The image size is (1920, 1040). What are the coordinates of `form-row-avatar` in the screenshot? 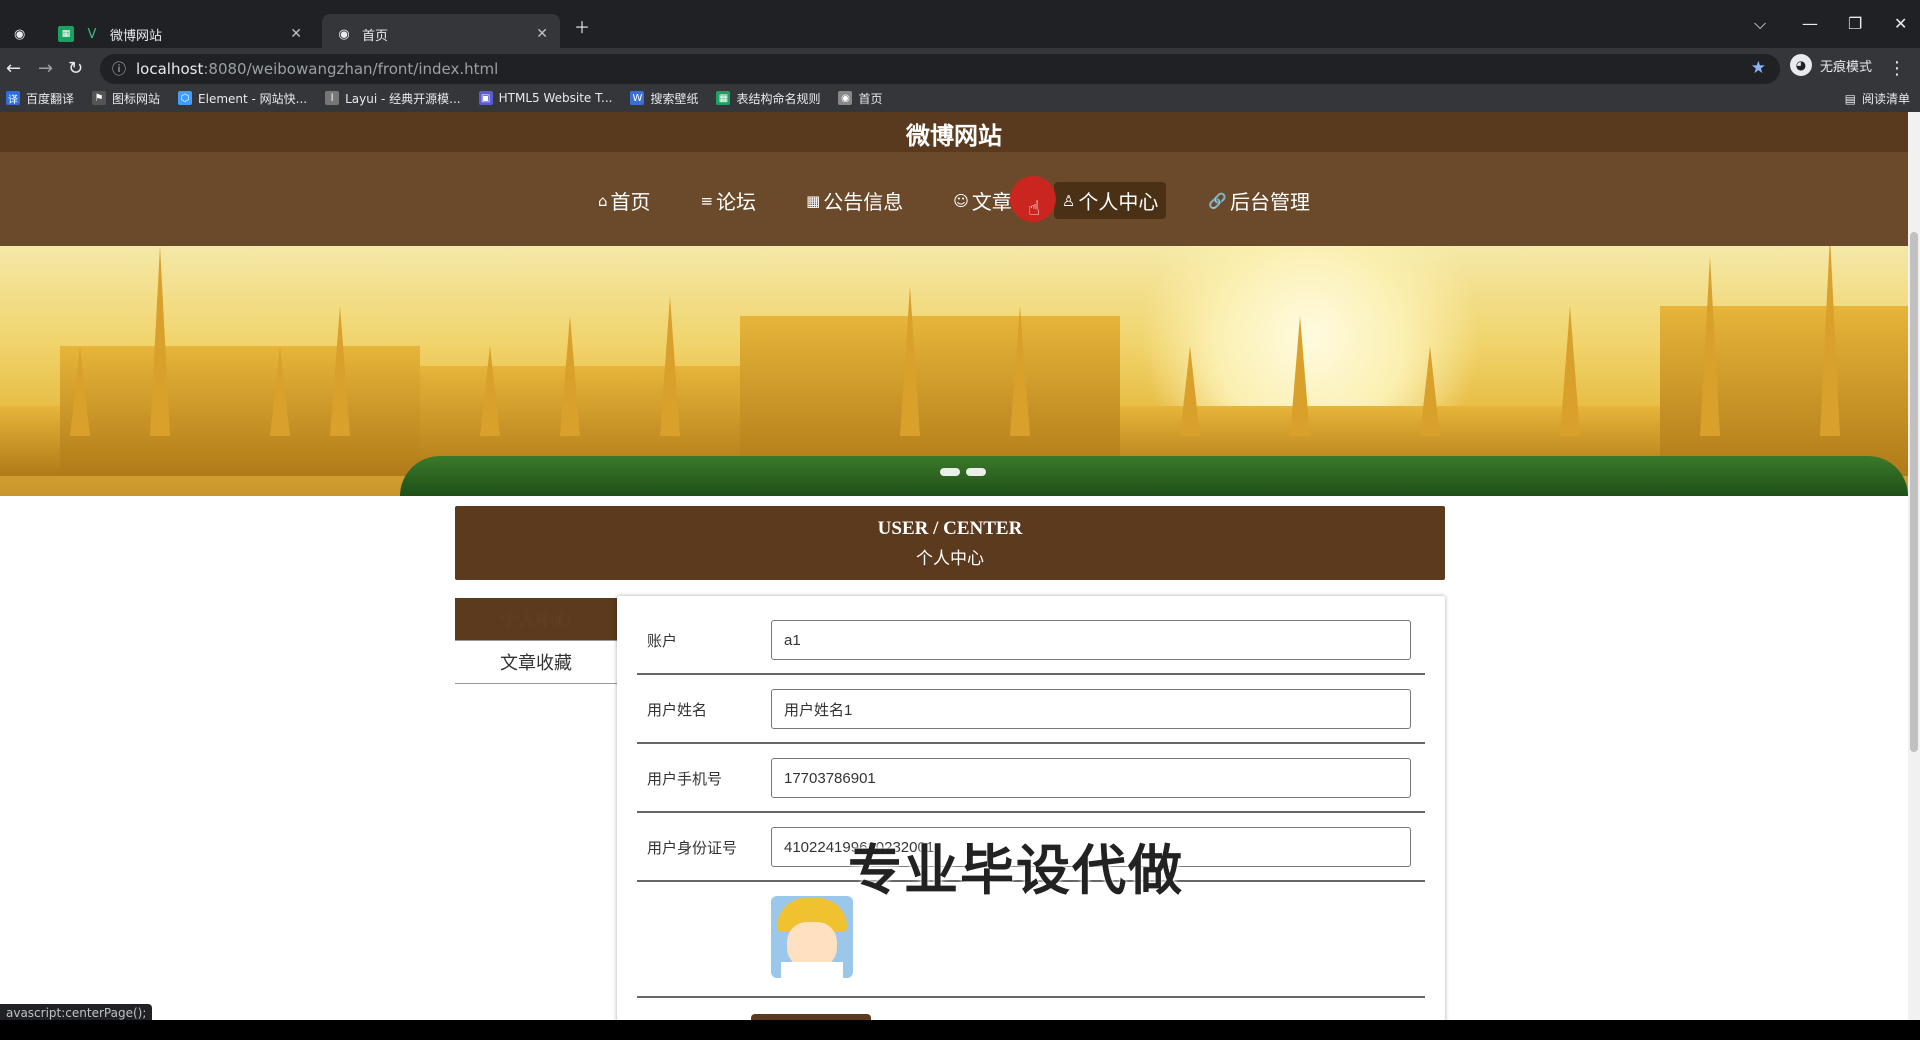 It's located at (1031, 944).